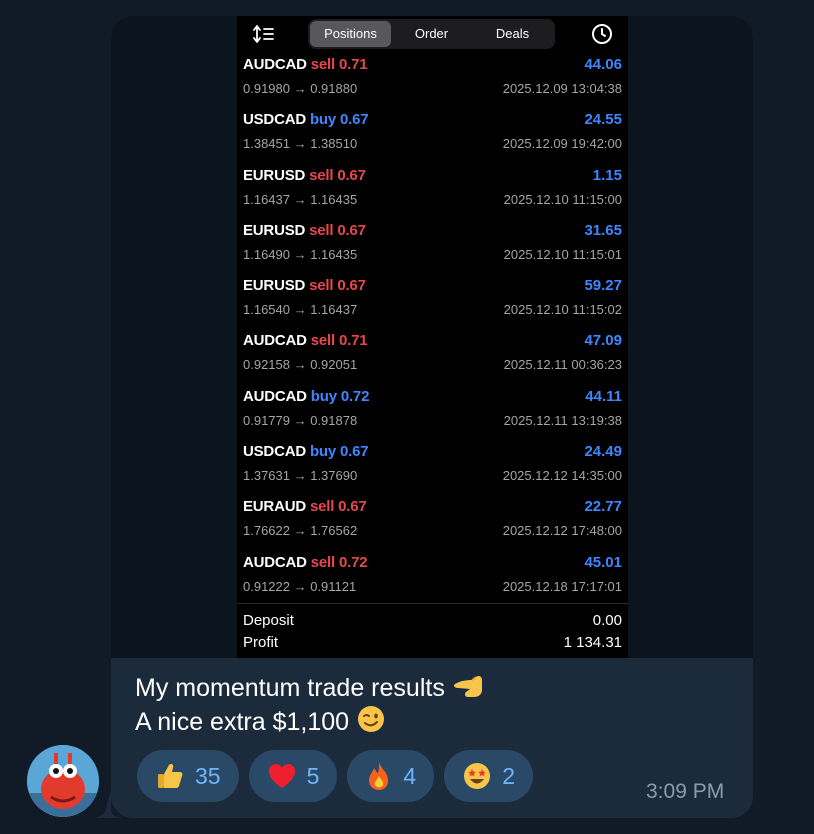 The image size is (814, 834). I want to click on reaction-star-struck: 2, so click(488, 776).